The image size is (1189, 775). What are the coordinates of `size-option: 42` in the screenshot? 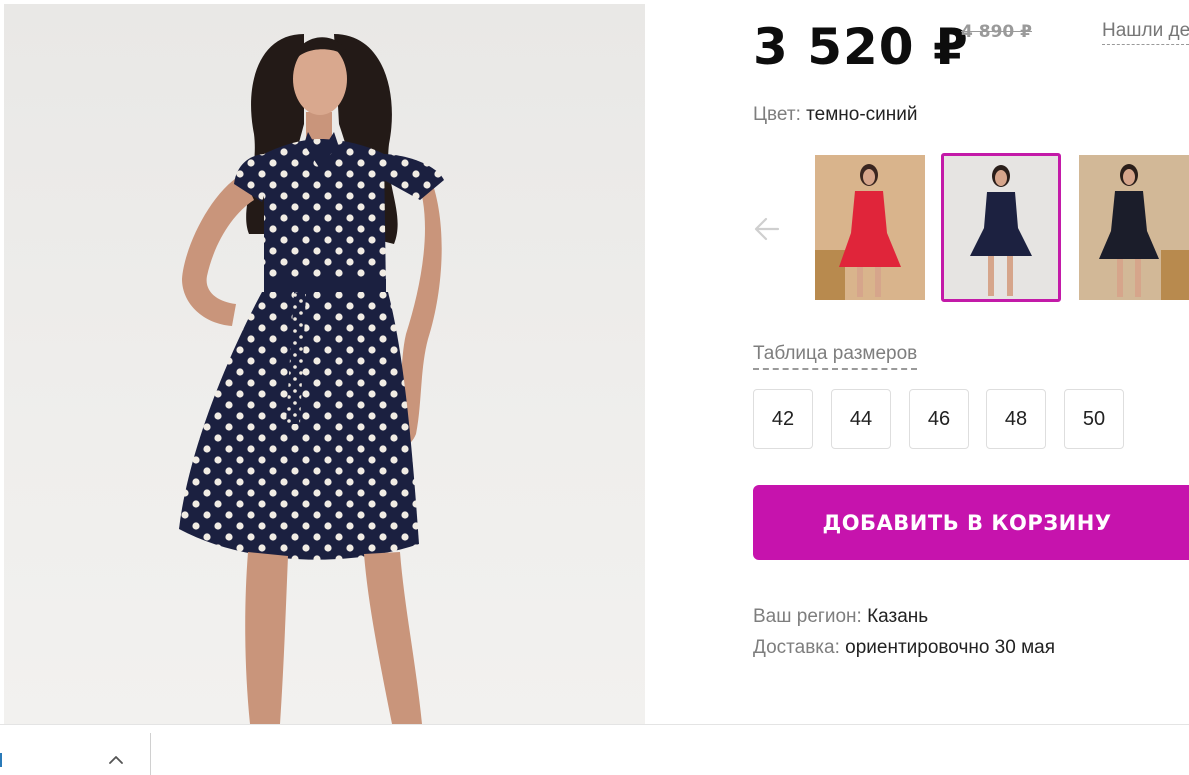 It's located at (783, 419).